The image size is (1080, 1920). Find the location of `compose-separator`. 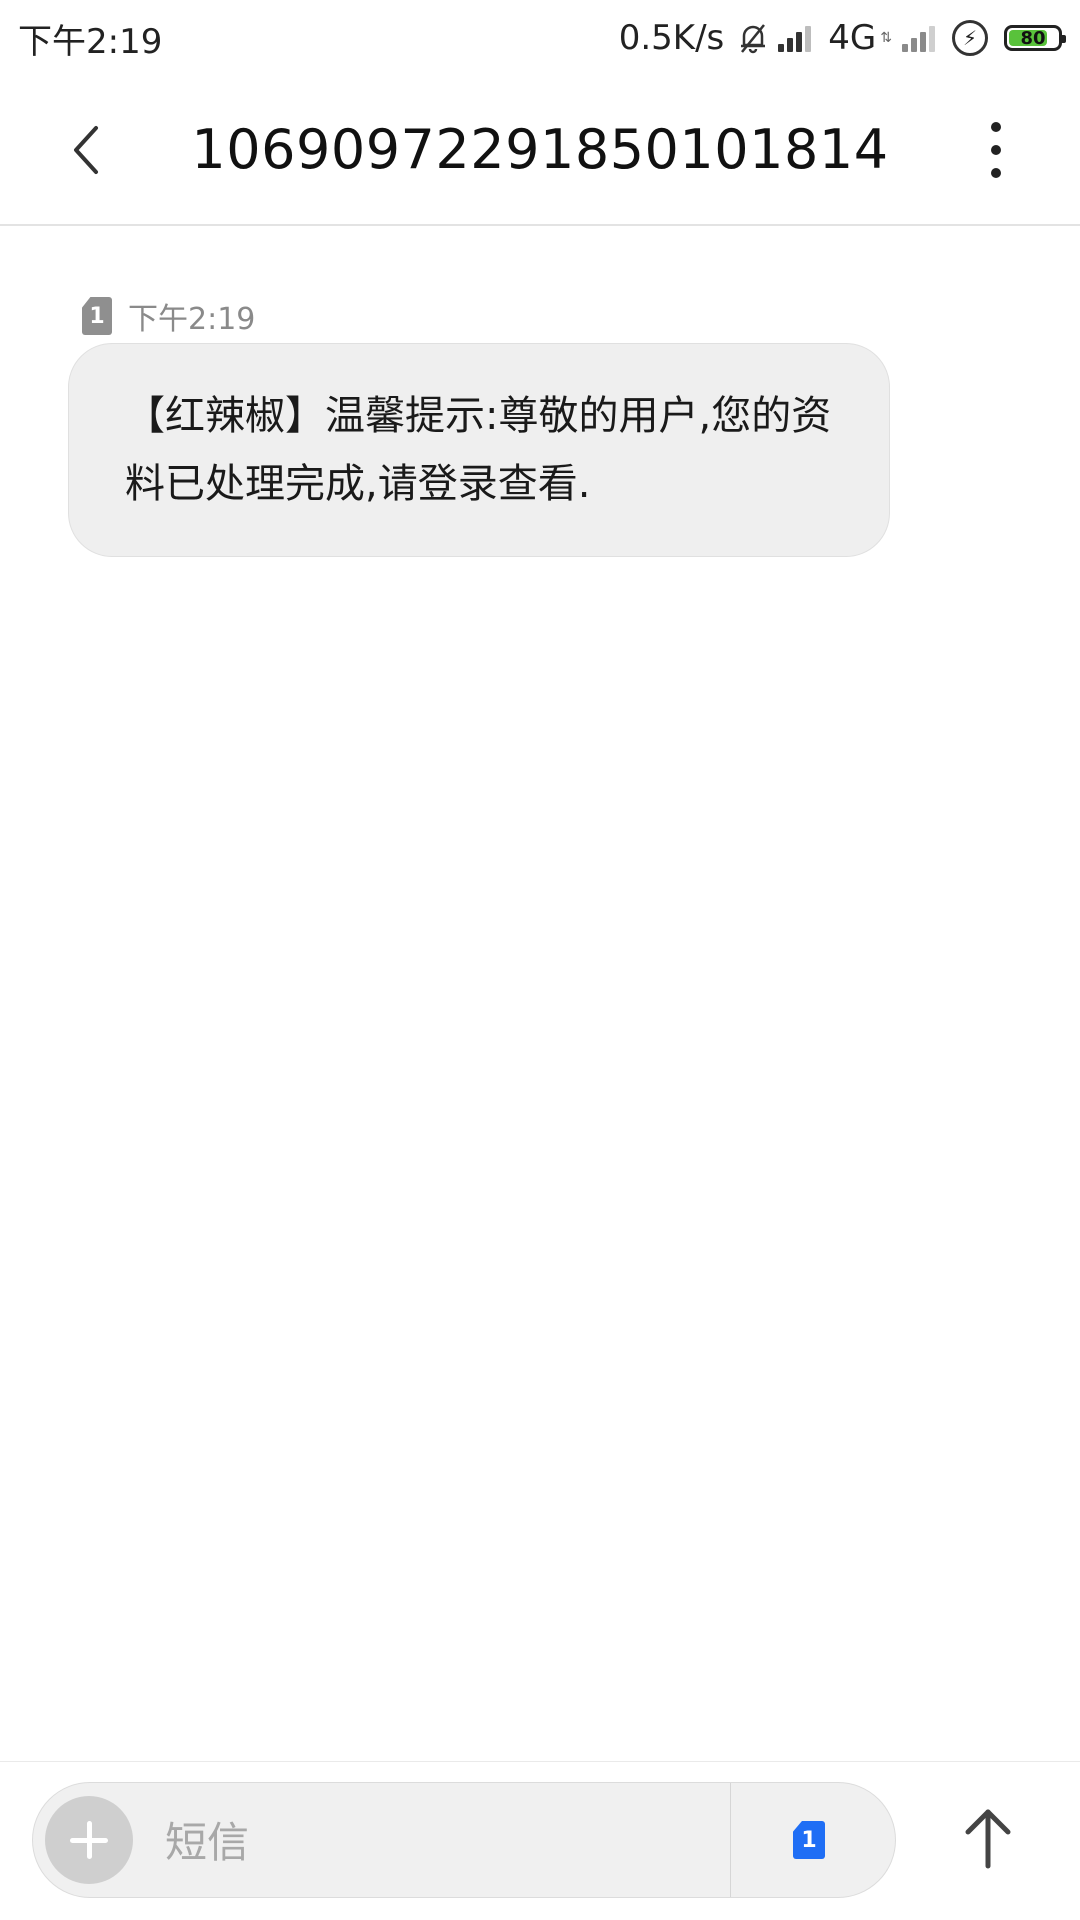

compose-separator is located at coordinates (730, 1840).